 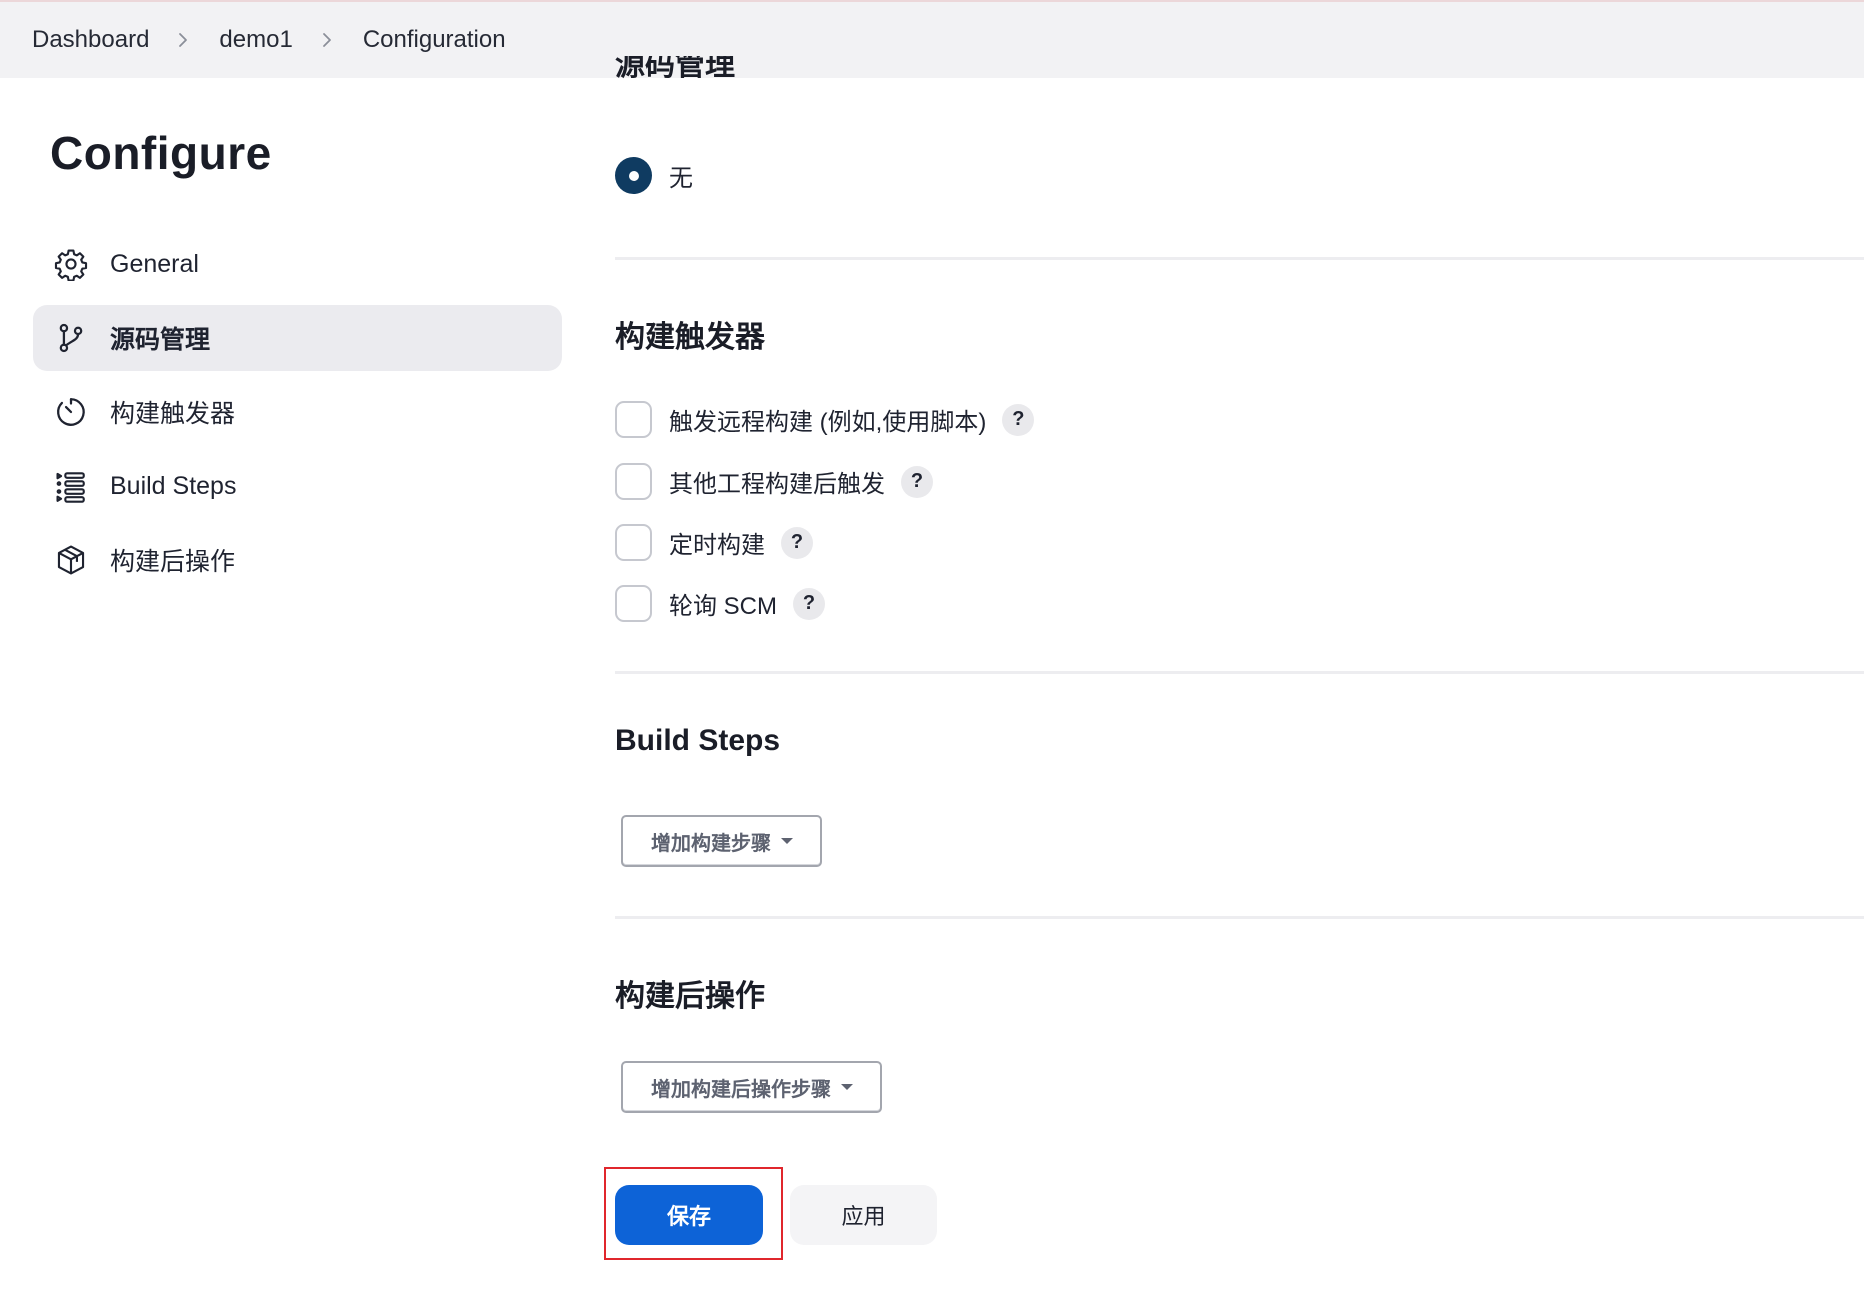 I want to click on git-branch-icon, so click(x=71, y=338).